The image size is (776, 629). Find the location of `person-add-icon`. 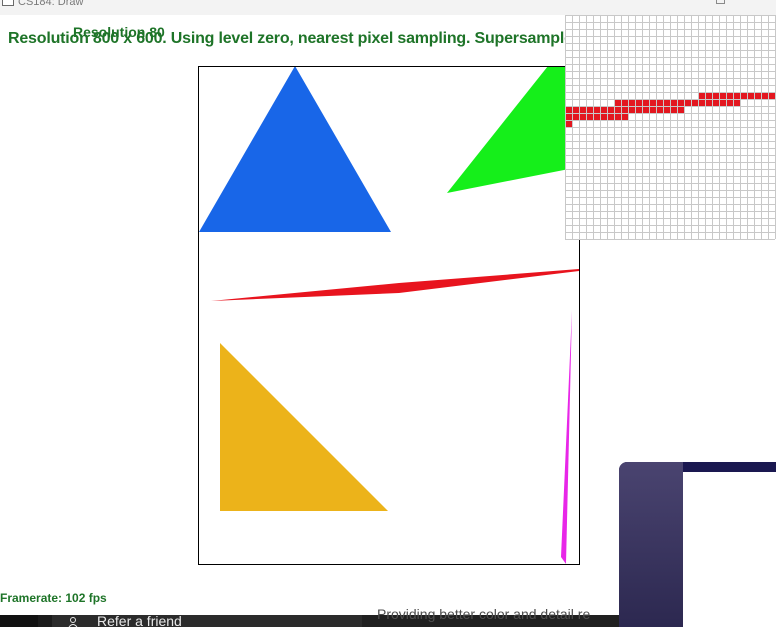

person-add-icon is located at coordinates (73, 622).